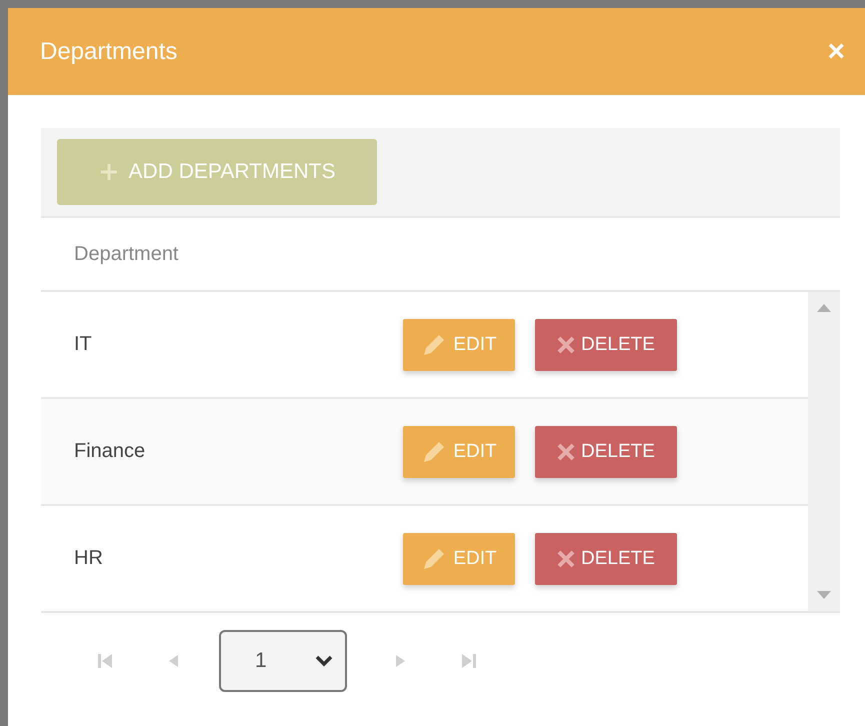 Image resolution: width=865 pixels, height=726 pixels. What do you see at coordinates (324, 660) in the screenshot?
I see `chevron-down-icon` at bounding box center [324, 660].